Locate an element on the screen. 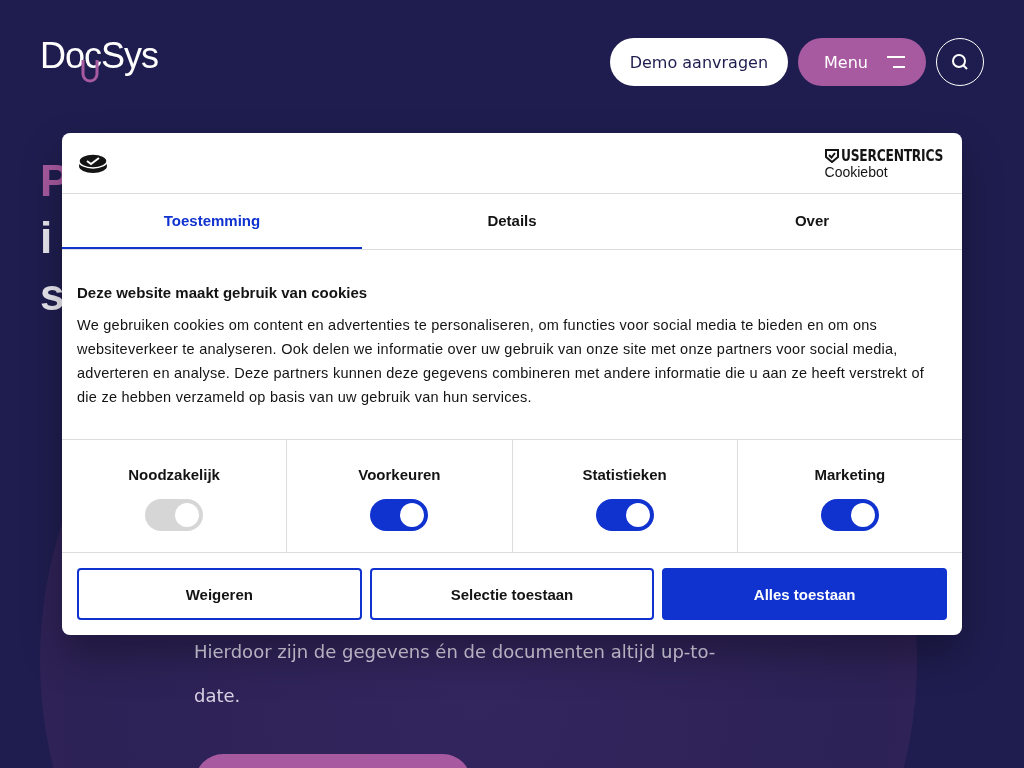  consent-button: Weigeren is located at coordinates (219, 594).